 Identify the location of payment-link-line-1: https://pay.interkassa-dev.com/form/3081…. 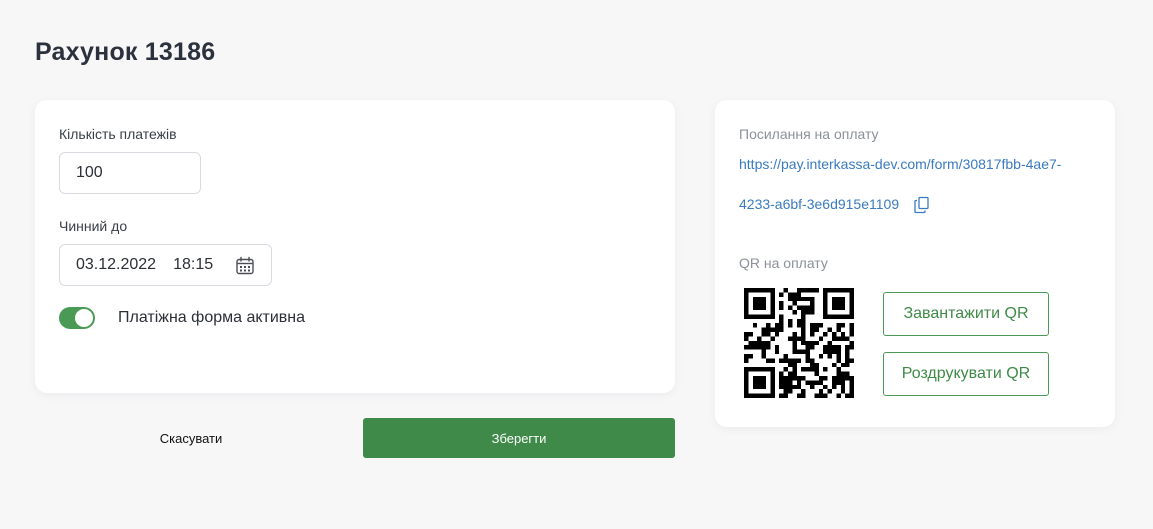
(900, 164).